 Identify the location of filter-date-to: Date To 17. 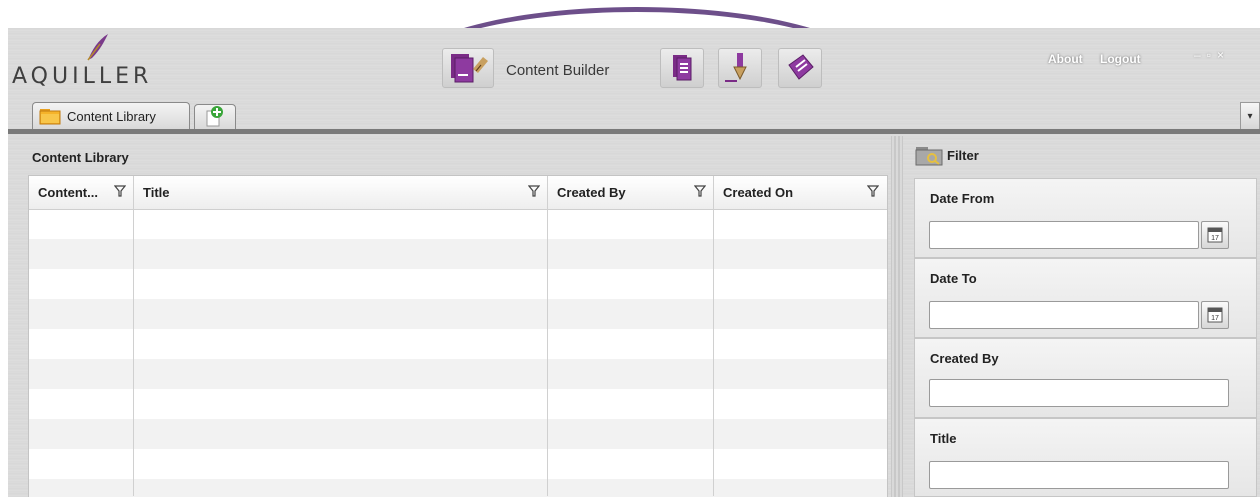
(1085, 298).